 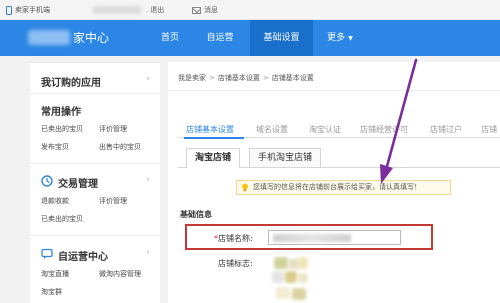 I want to click on sidebar-my-apps: 我订购的应用, so click(x=71, y=81).